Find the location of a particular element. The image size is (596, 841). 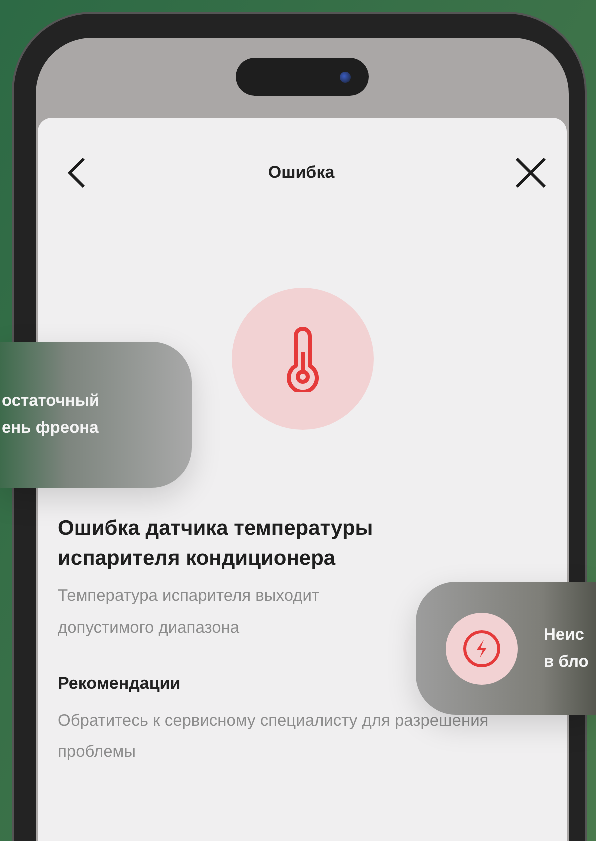

thermometer-icon is located at coordinates (302, 359).